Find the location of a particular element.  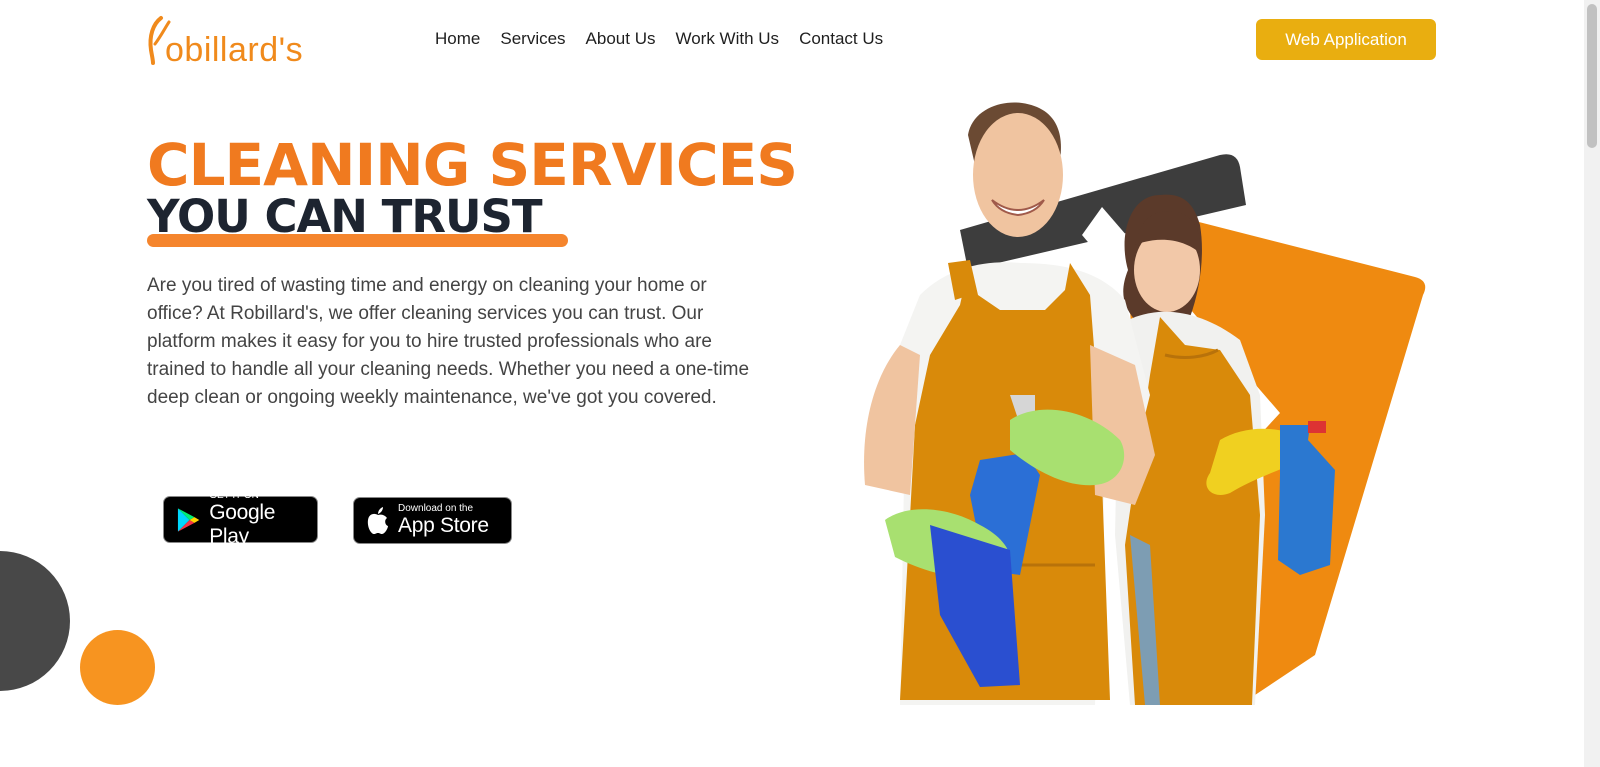

hero-title-line1: CLEANING SERVICES is located at coordinates (472, 165).